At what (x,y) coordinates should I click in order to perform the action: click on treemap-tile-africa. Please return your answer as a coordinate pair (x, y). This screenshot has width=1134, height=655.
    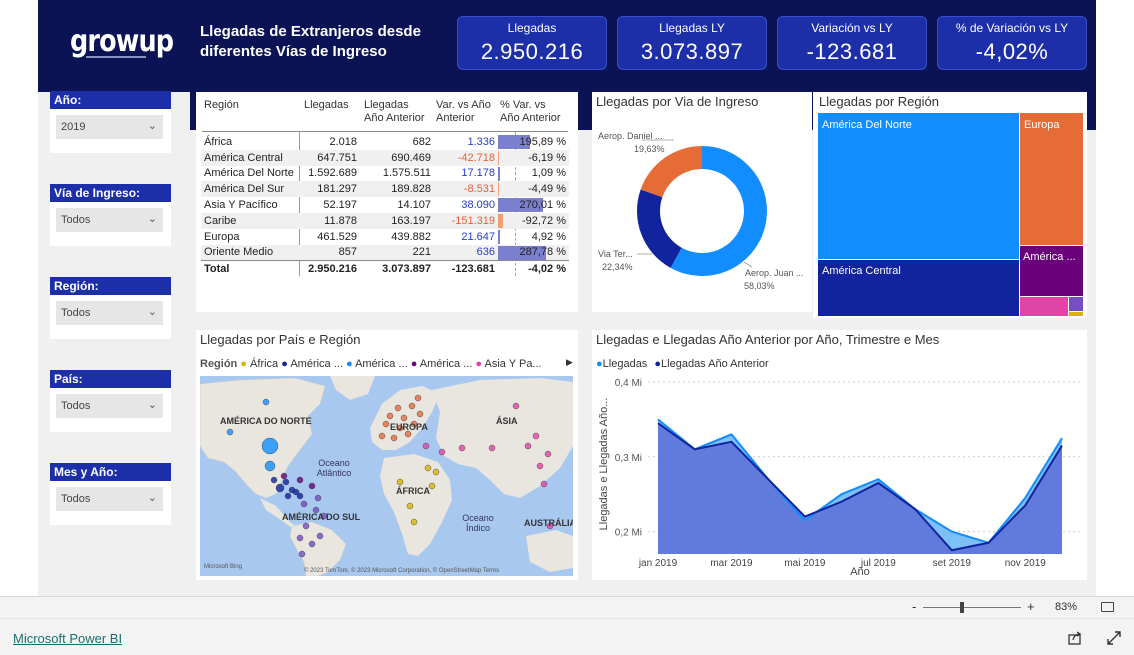
    Looking at the image, I should click on (1076, 314).